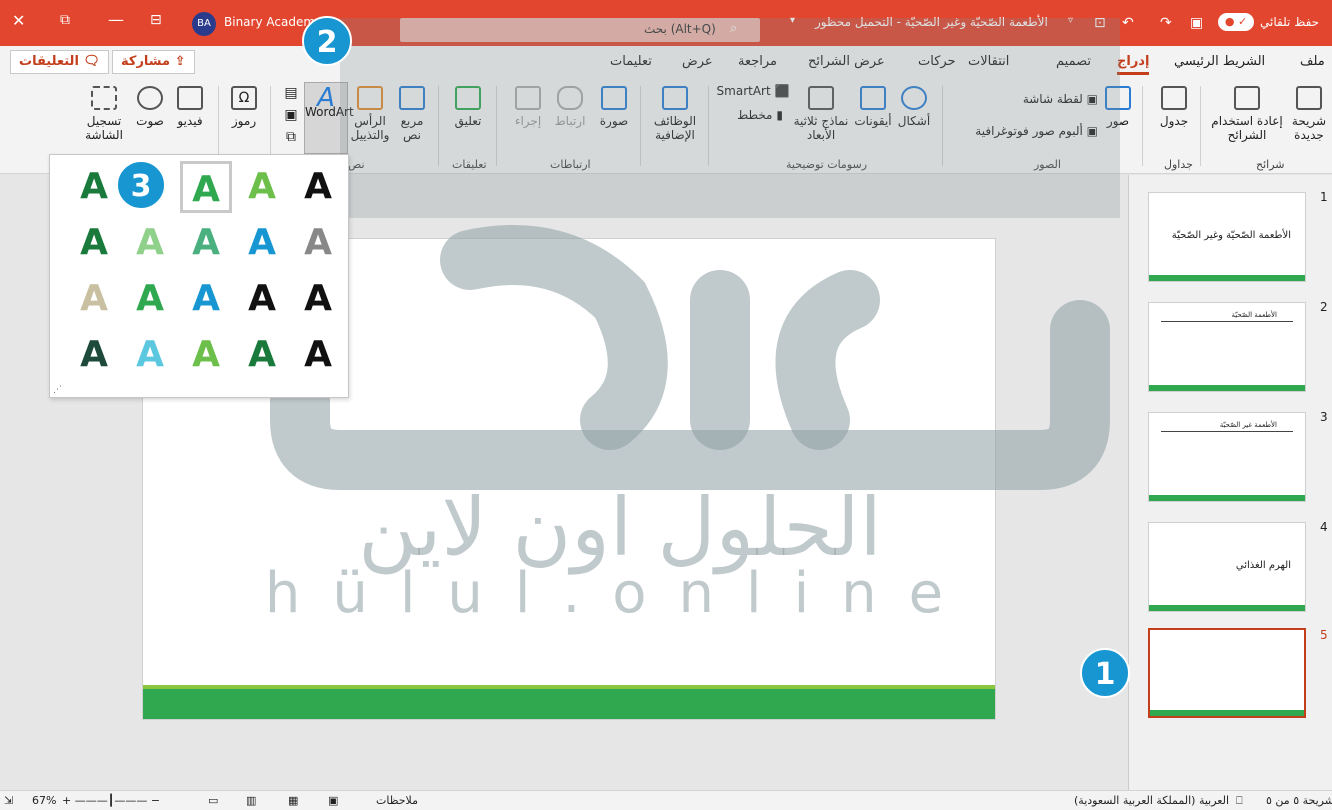 The height and width of the screenshot is (810, 1332). What do you see at coordinates (397, 800) in the screenshot?
I see `notes-button: ملاحظات` at bounding box center [397, 800].